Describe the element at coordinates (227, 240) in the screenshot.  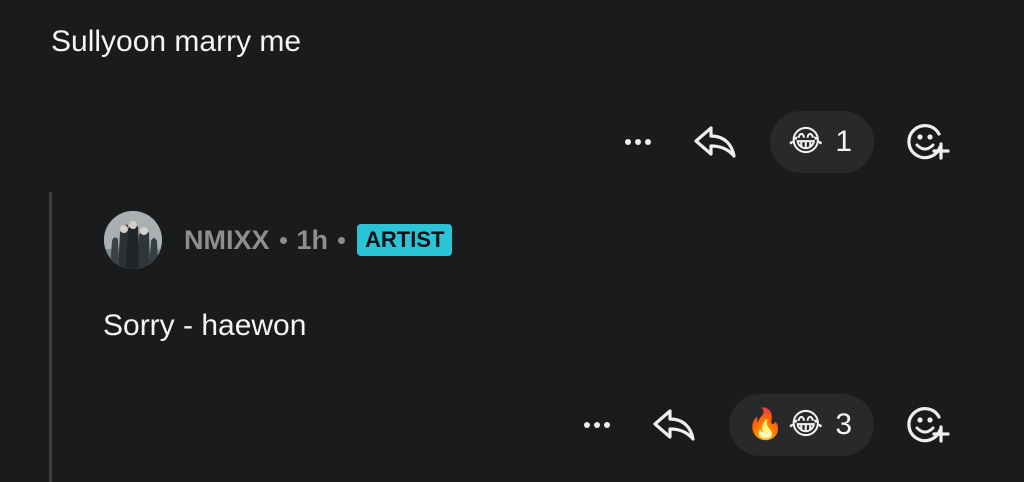
I see `author-name: NMIXX` at that location.